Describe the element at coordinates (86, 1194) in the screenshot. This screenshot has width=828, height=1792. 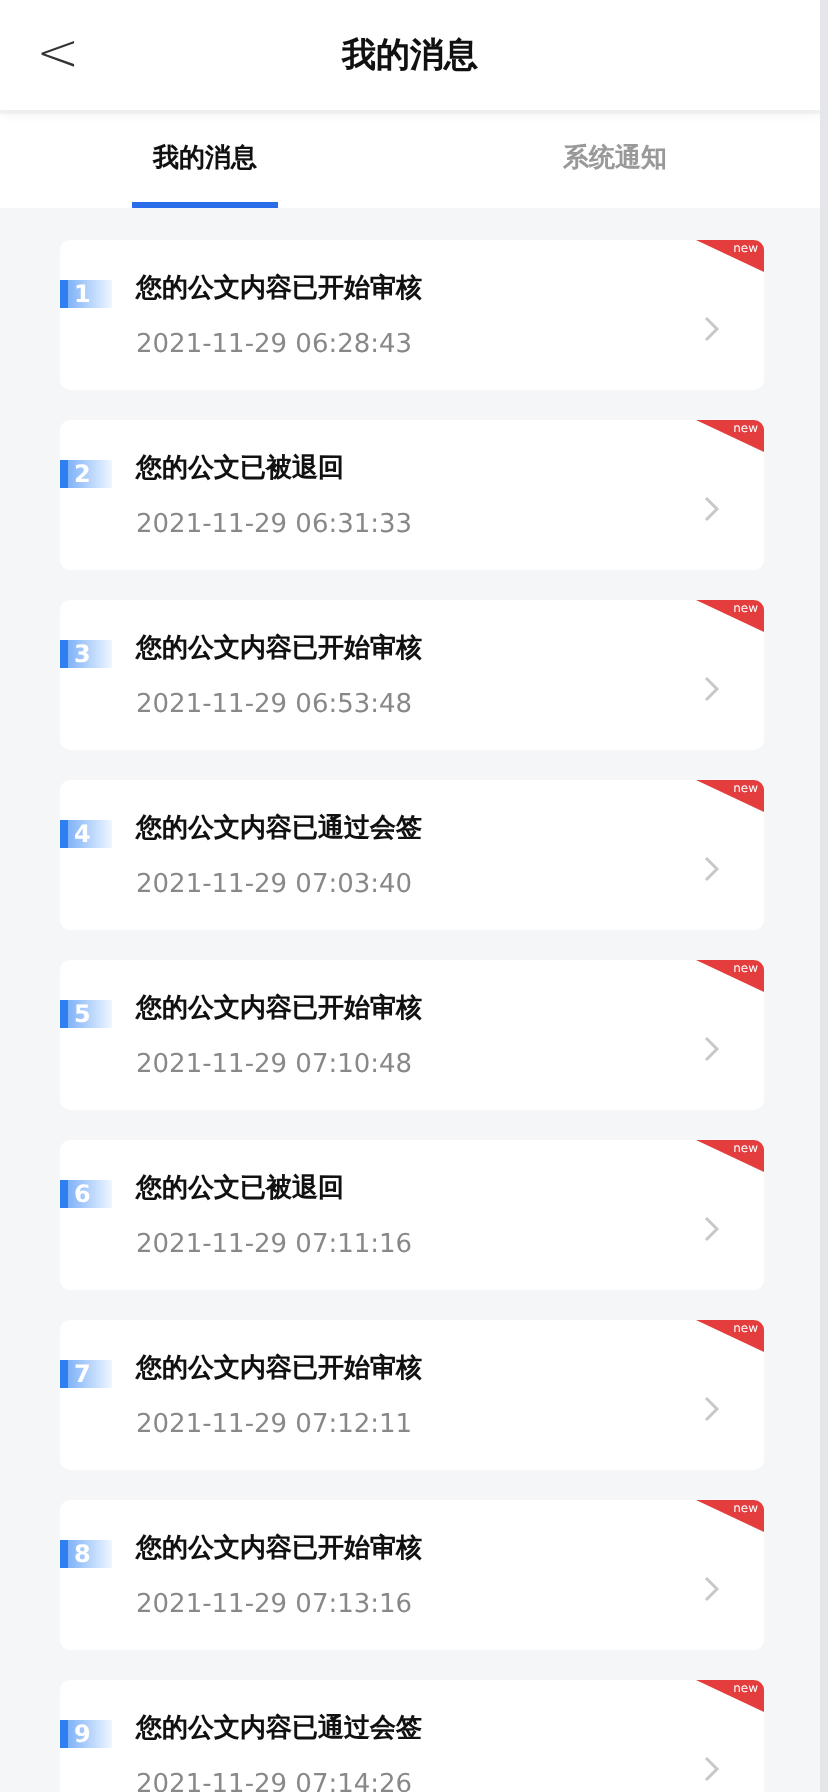
I see `index-badge: 6` at that location.